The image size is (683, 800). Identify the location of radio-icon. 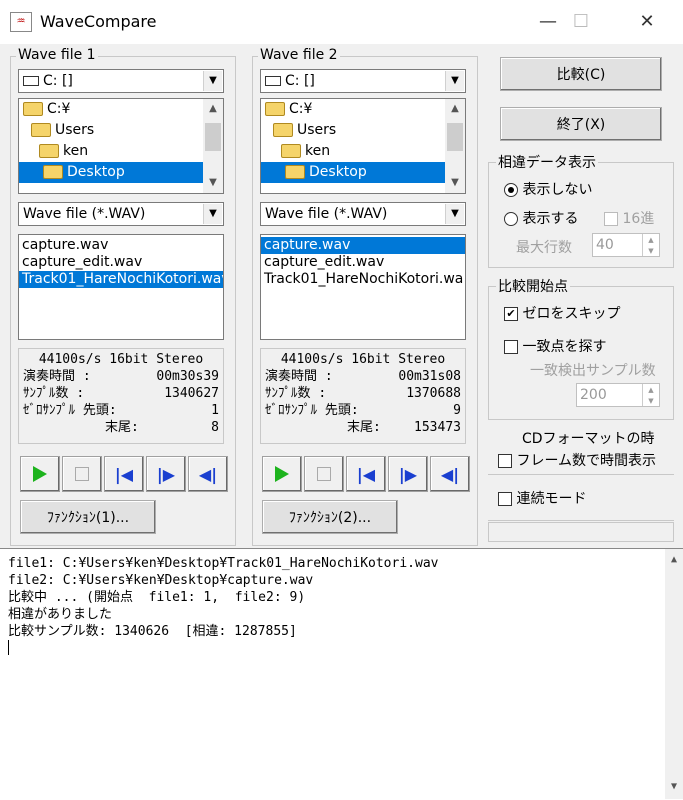
(511, 219).